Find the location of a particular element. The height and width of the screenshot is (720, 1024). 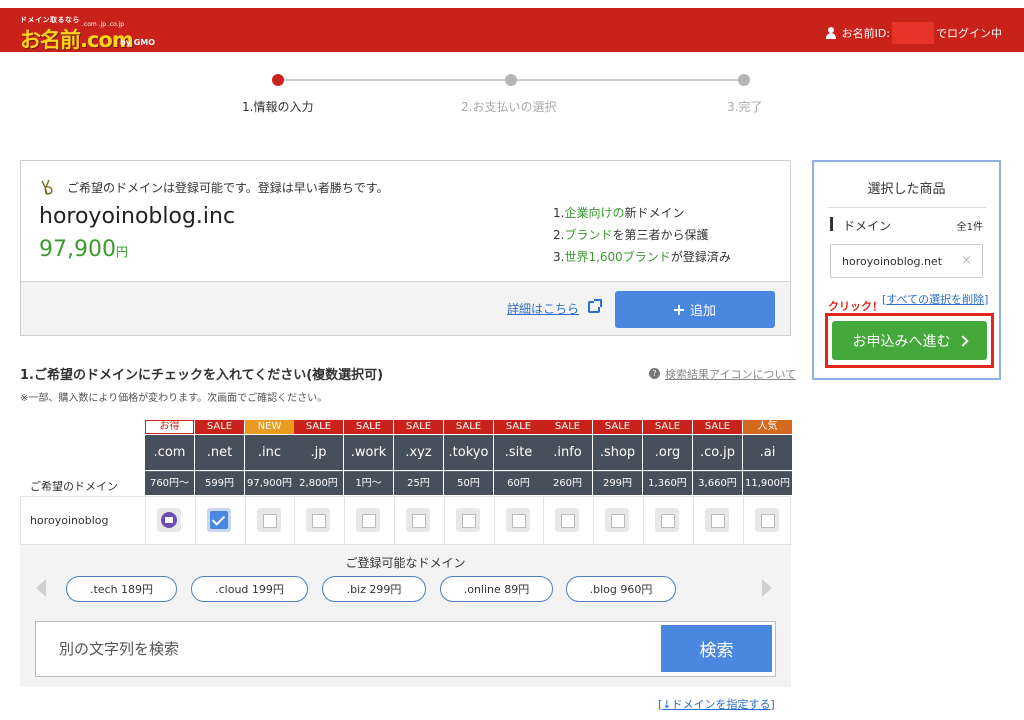

tld-price: 97,900円 is located at coordinates (269, 483).